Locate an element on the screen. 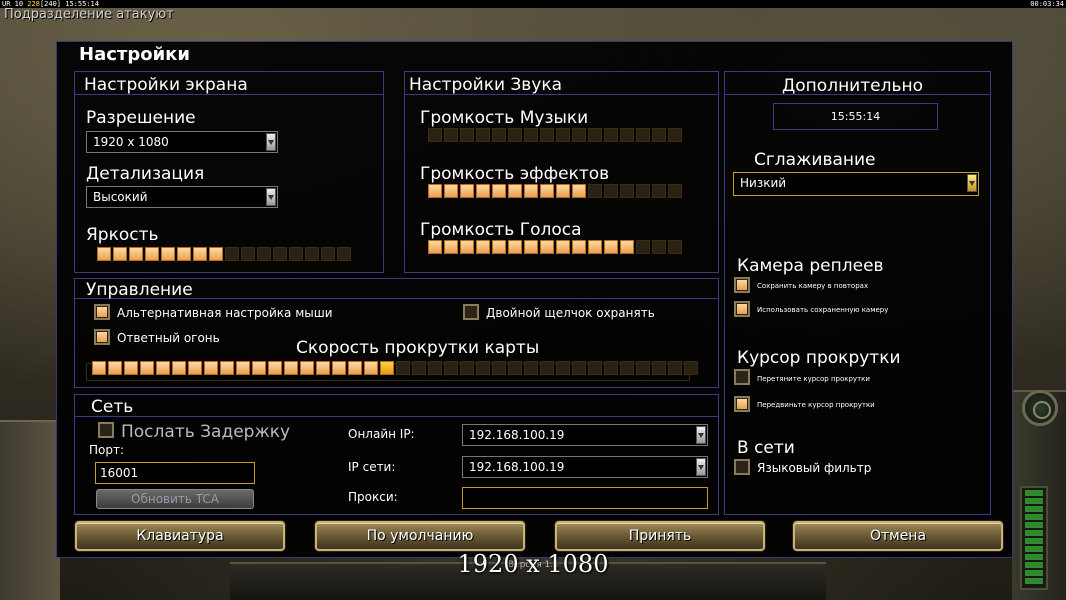 This screenshot has height=600, width=1066. network-ip-dropdown: 192.168.100.19 is located at coordinates (585, 467).